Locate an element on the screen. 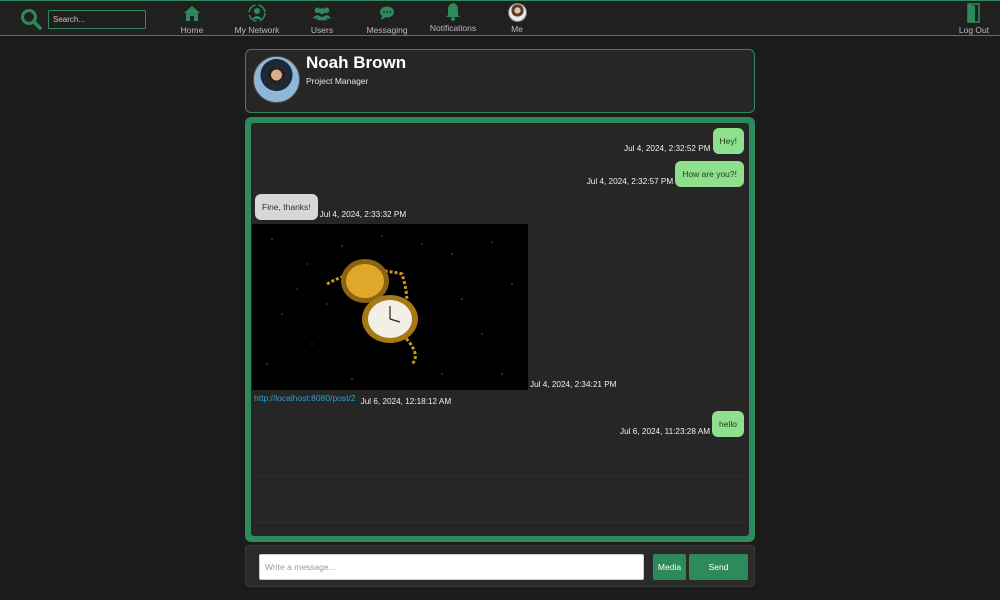 The width and height of the screenshot is (1000, 600). message-timestamp: Jul 4, 2024, 2:32:52 PM is located at coordinates (667, 148).